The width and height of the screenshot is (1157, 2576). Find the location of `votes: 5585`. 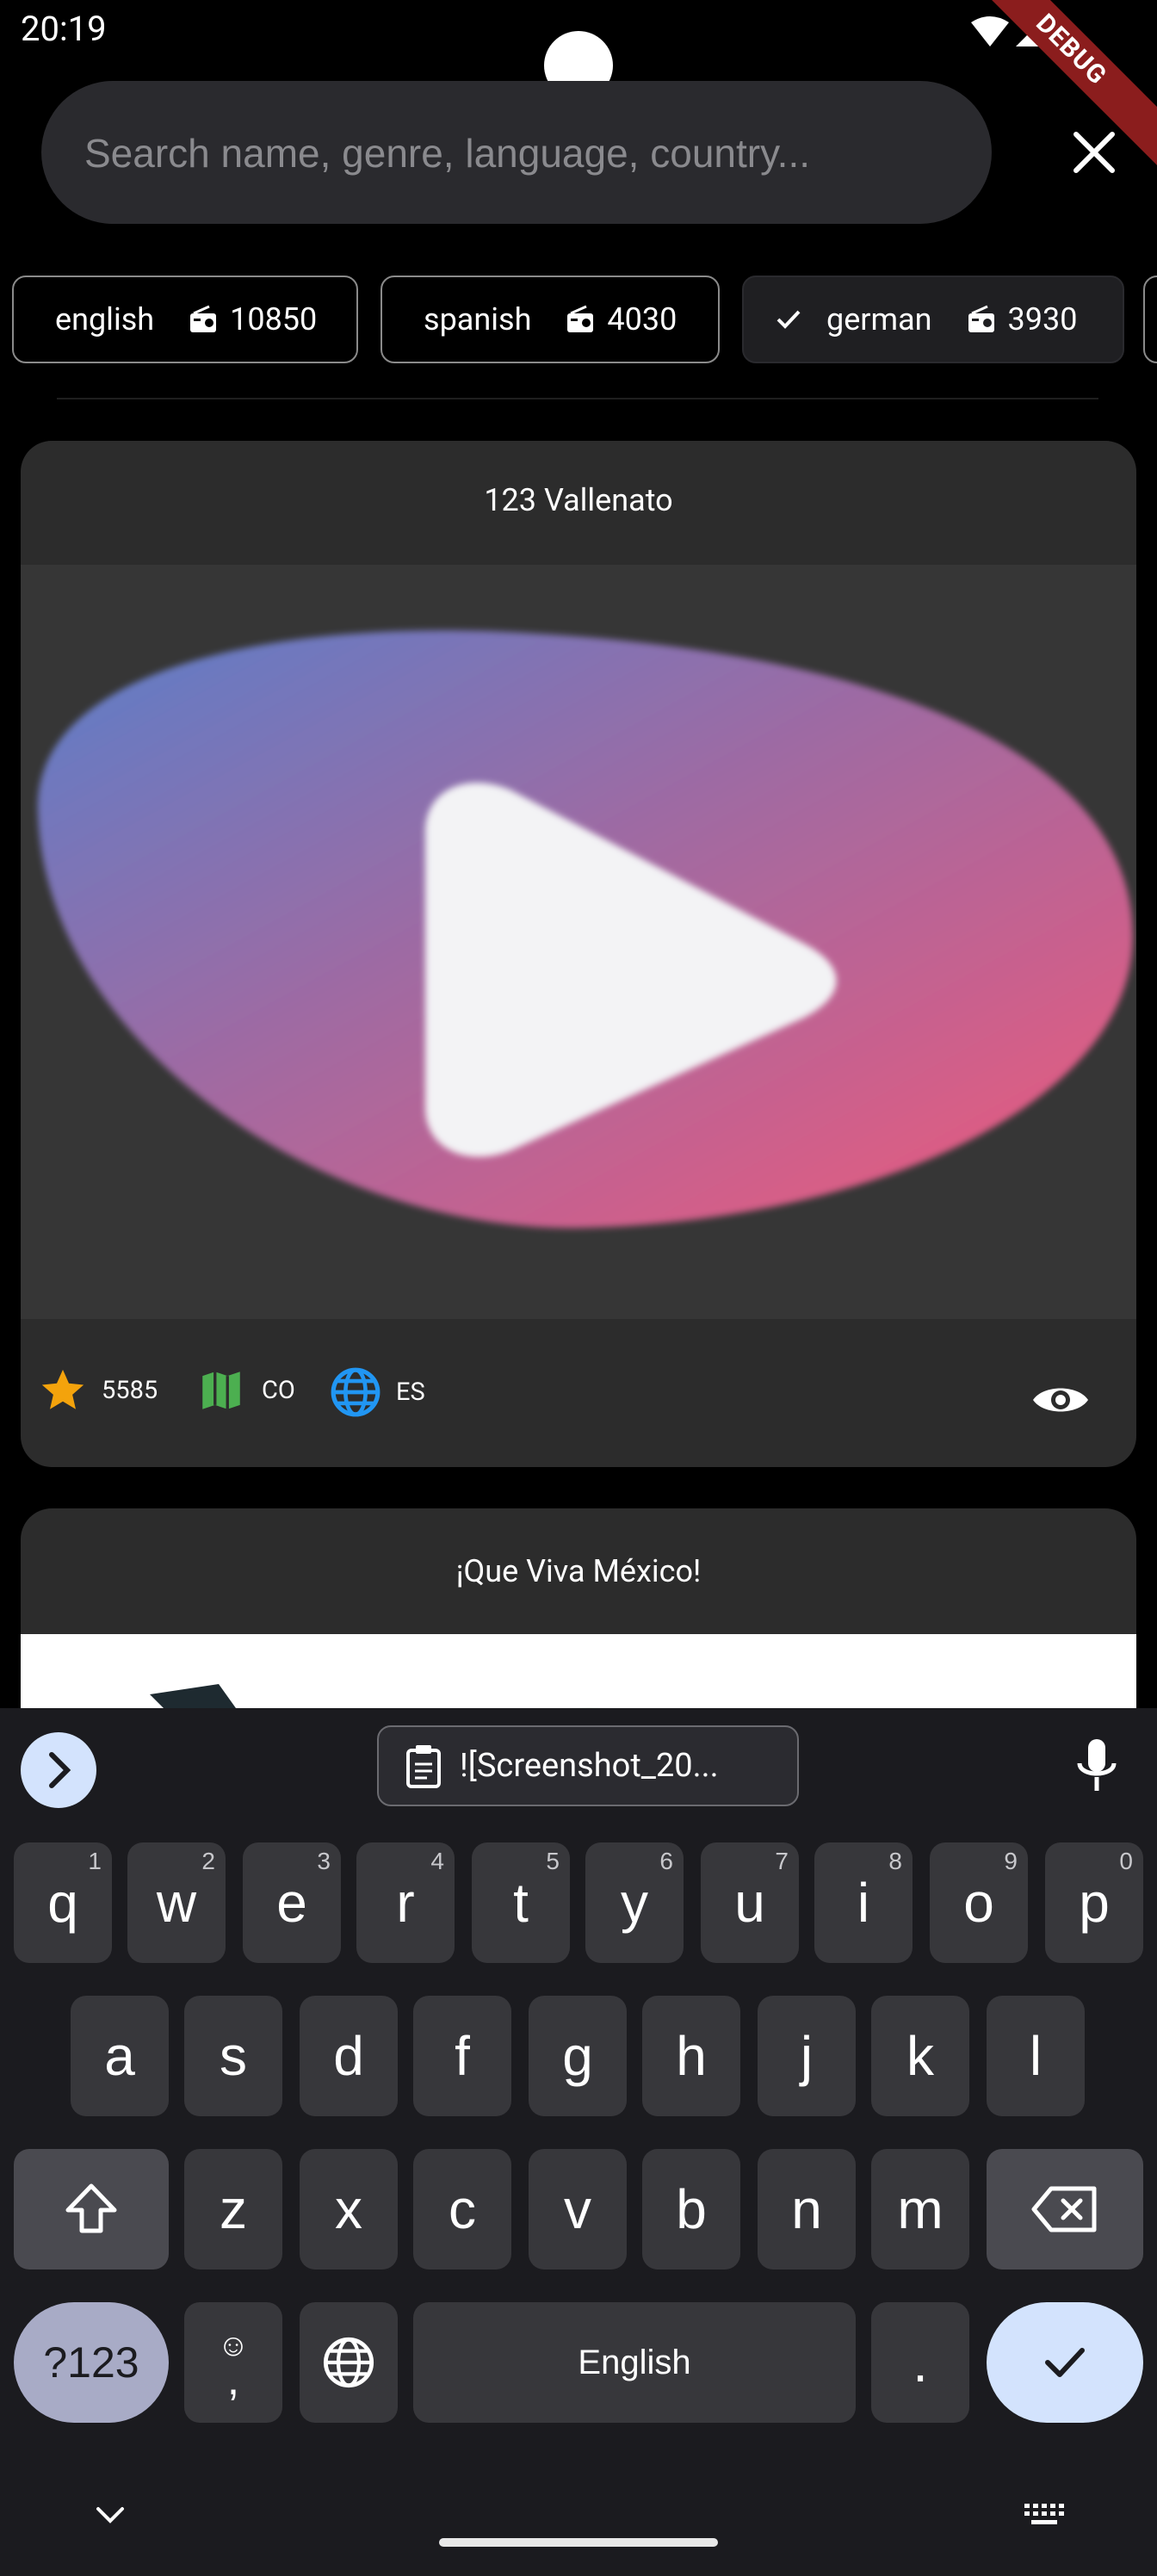

votes: 5585 is located at coordinates (98, 1390).